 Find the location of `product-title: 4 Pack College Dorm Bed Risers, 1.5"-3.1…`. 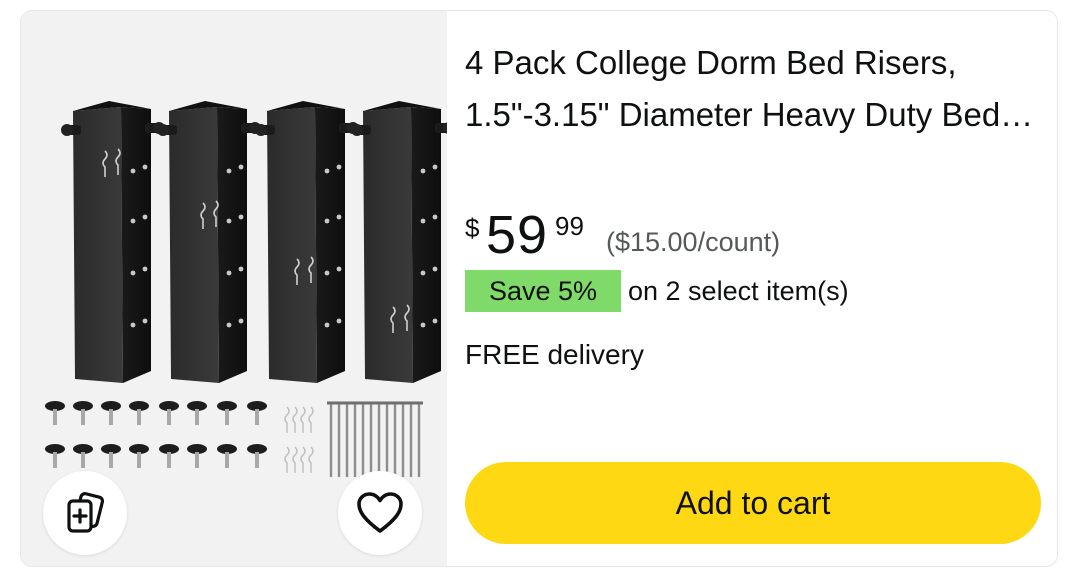

product-title: 4 Pack College Dorm Bed Risers, 1.5"-3.1… is located at coordinates (755, 89).